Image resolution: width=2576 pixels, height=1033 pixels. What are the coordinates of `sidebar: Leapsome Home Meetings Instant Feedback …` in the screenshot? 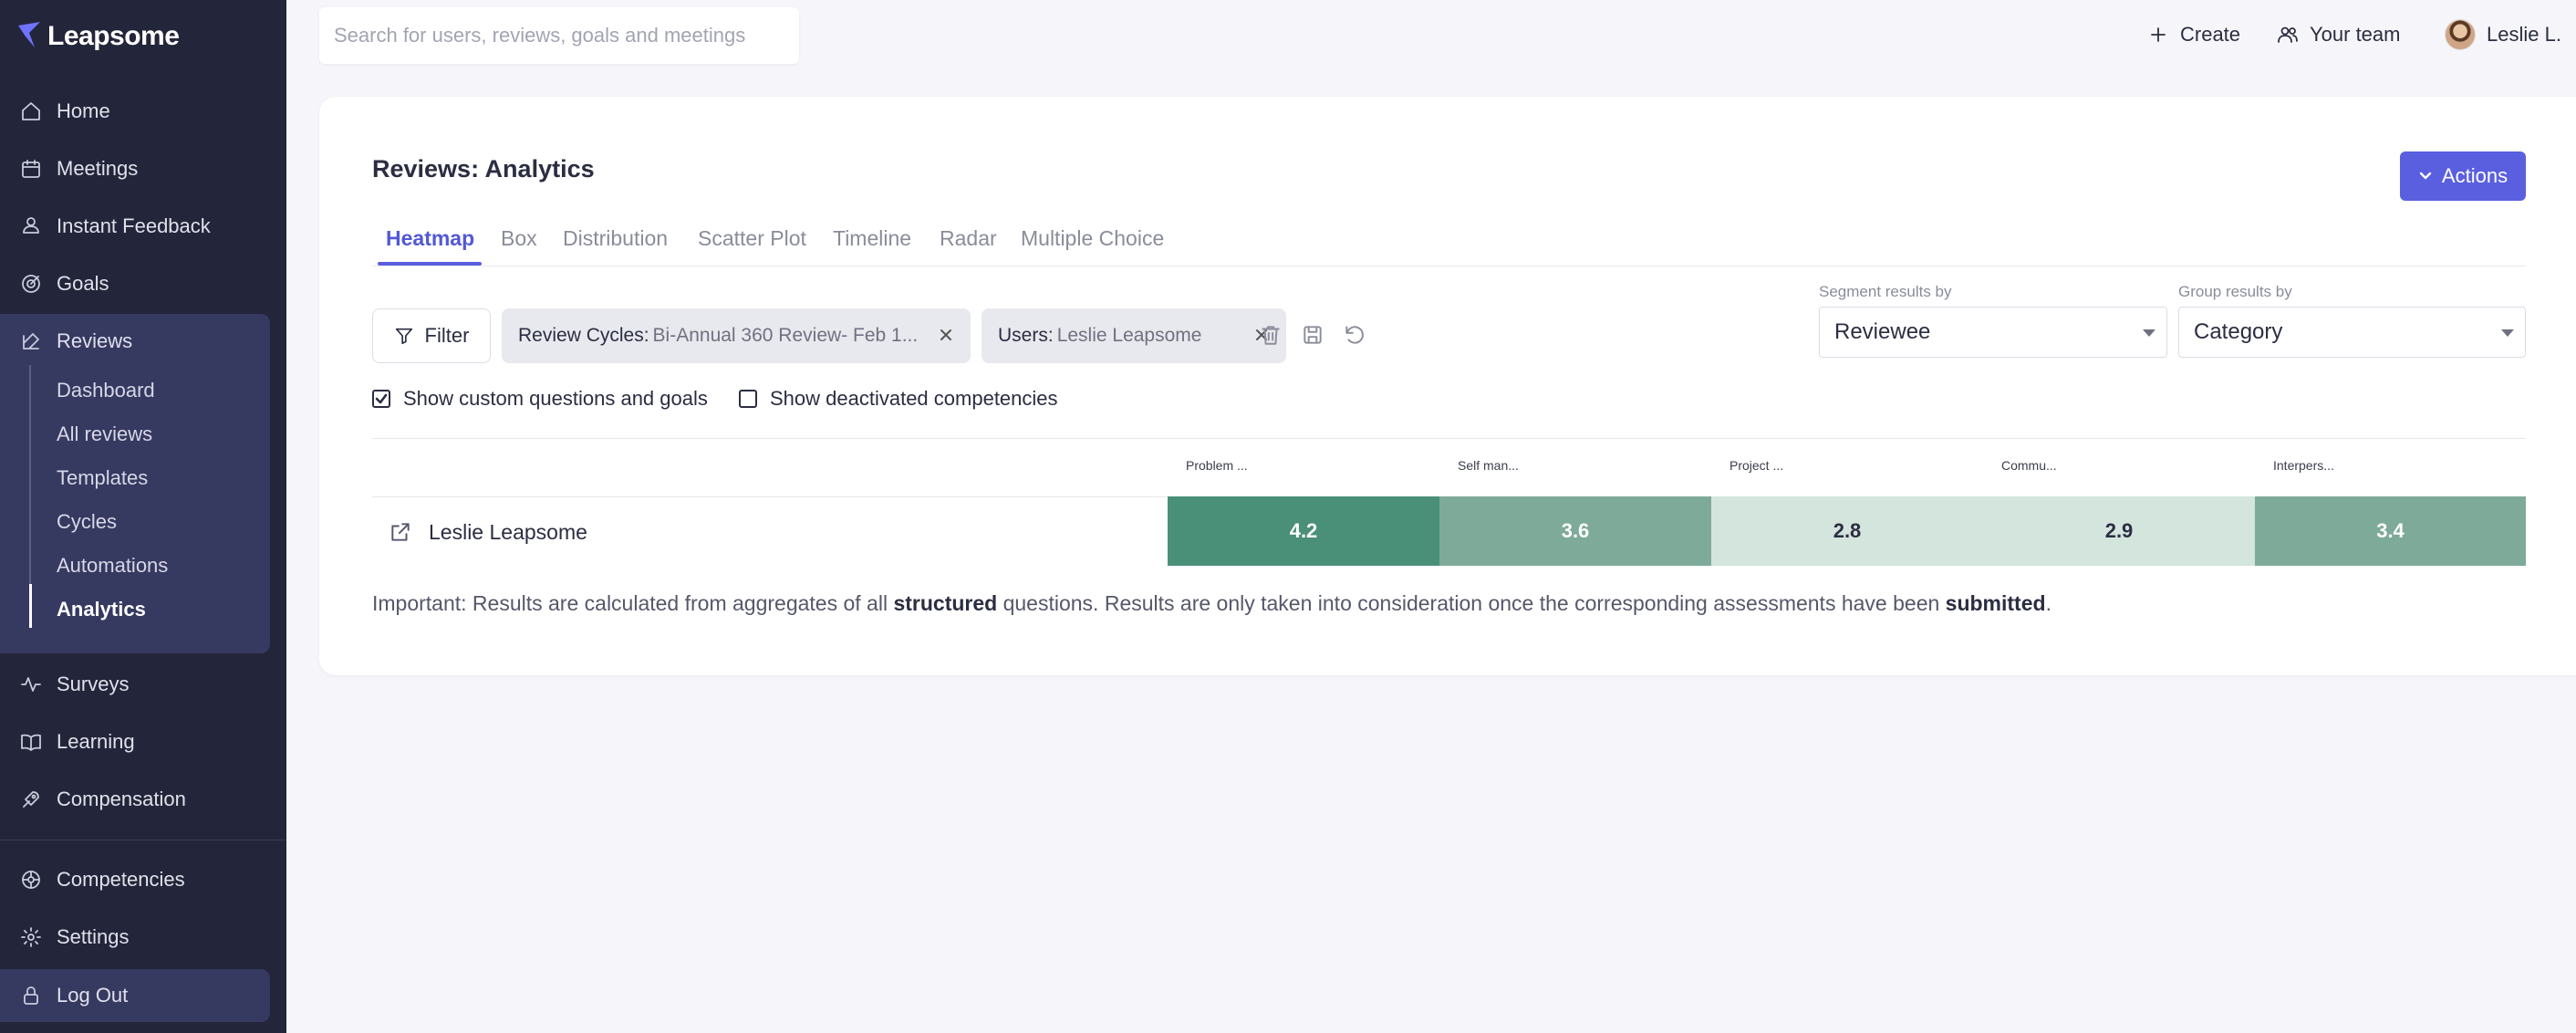 It's located at (143, 516).